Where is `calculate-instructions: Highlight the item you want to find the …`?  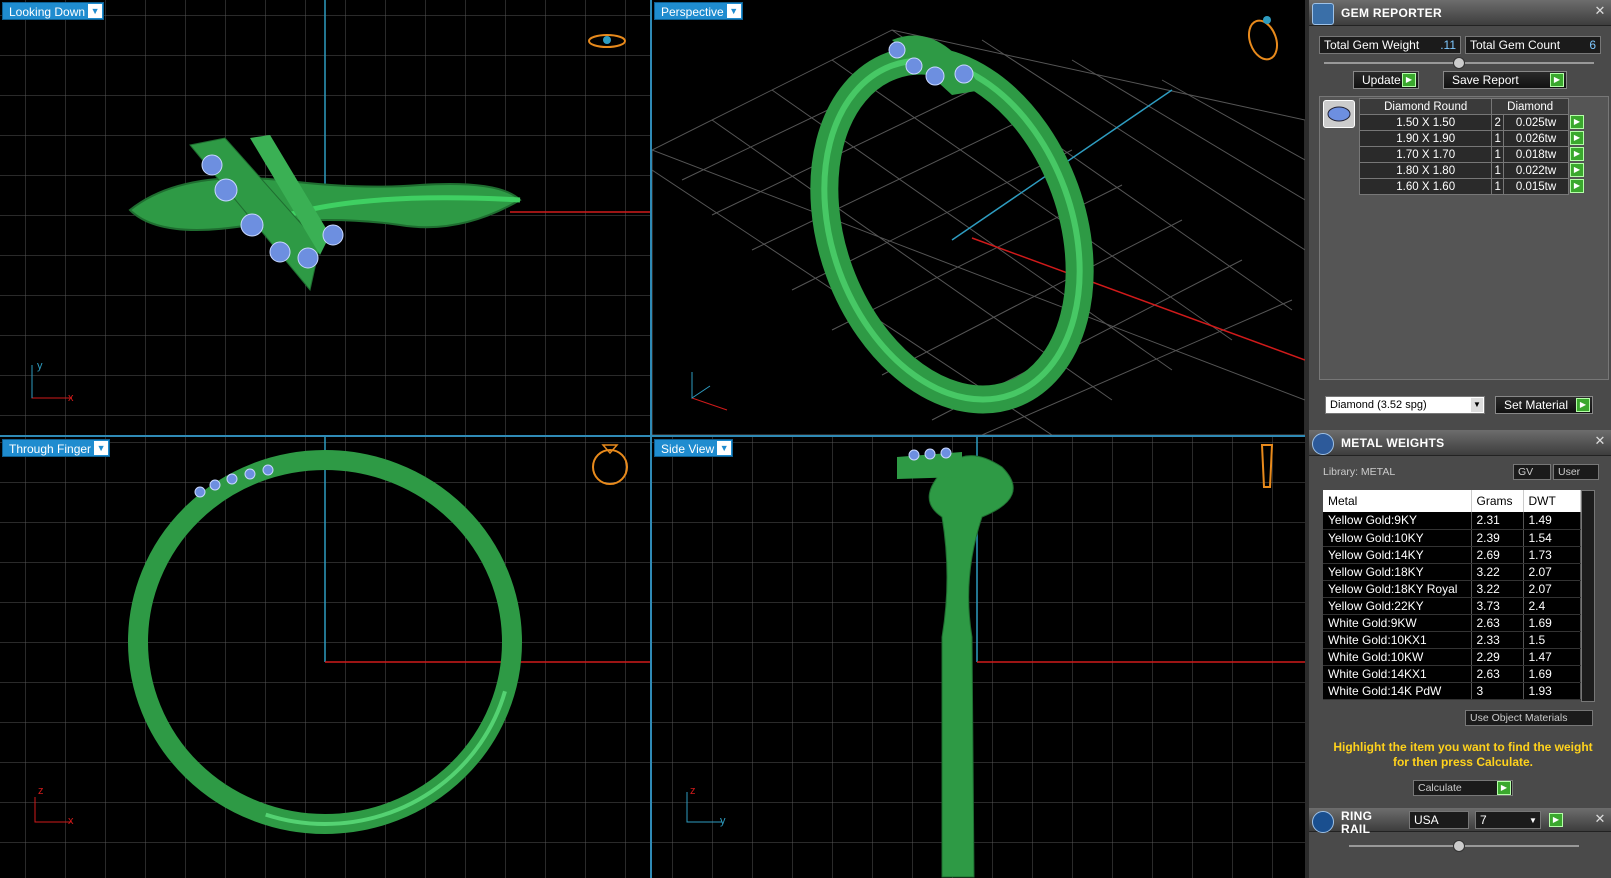 calculate-instructions: Highlight the item you want to find the … is located at coordinates (1463, 754).